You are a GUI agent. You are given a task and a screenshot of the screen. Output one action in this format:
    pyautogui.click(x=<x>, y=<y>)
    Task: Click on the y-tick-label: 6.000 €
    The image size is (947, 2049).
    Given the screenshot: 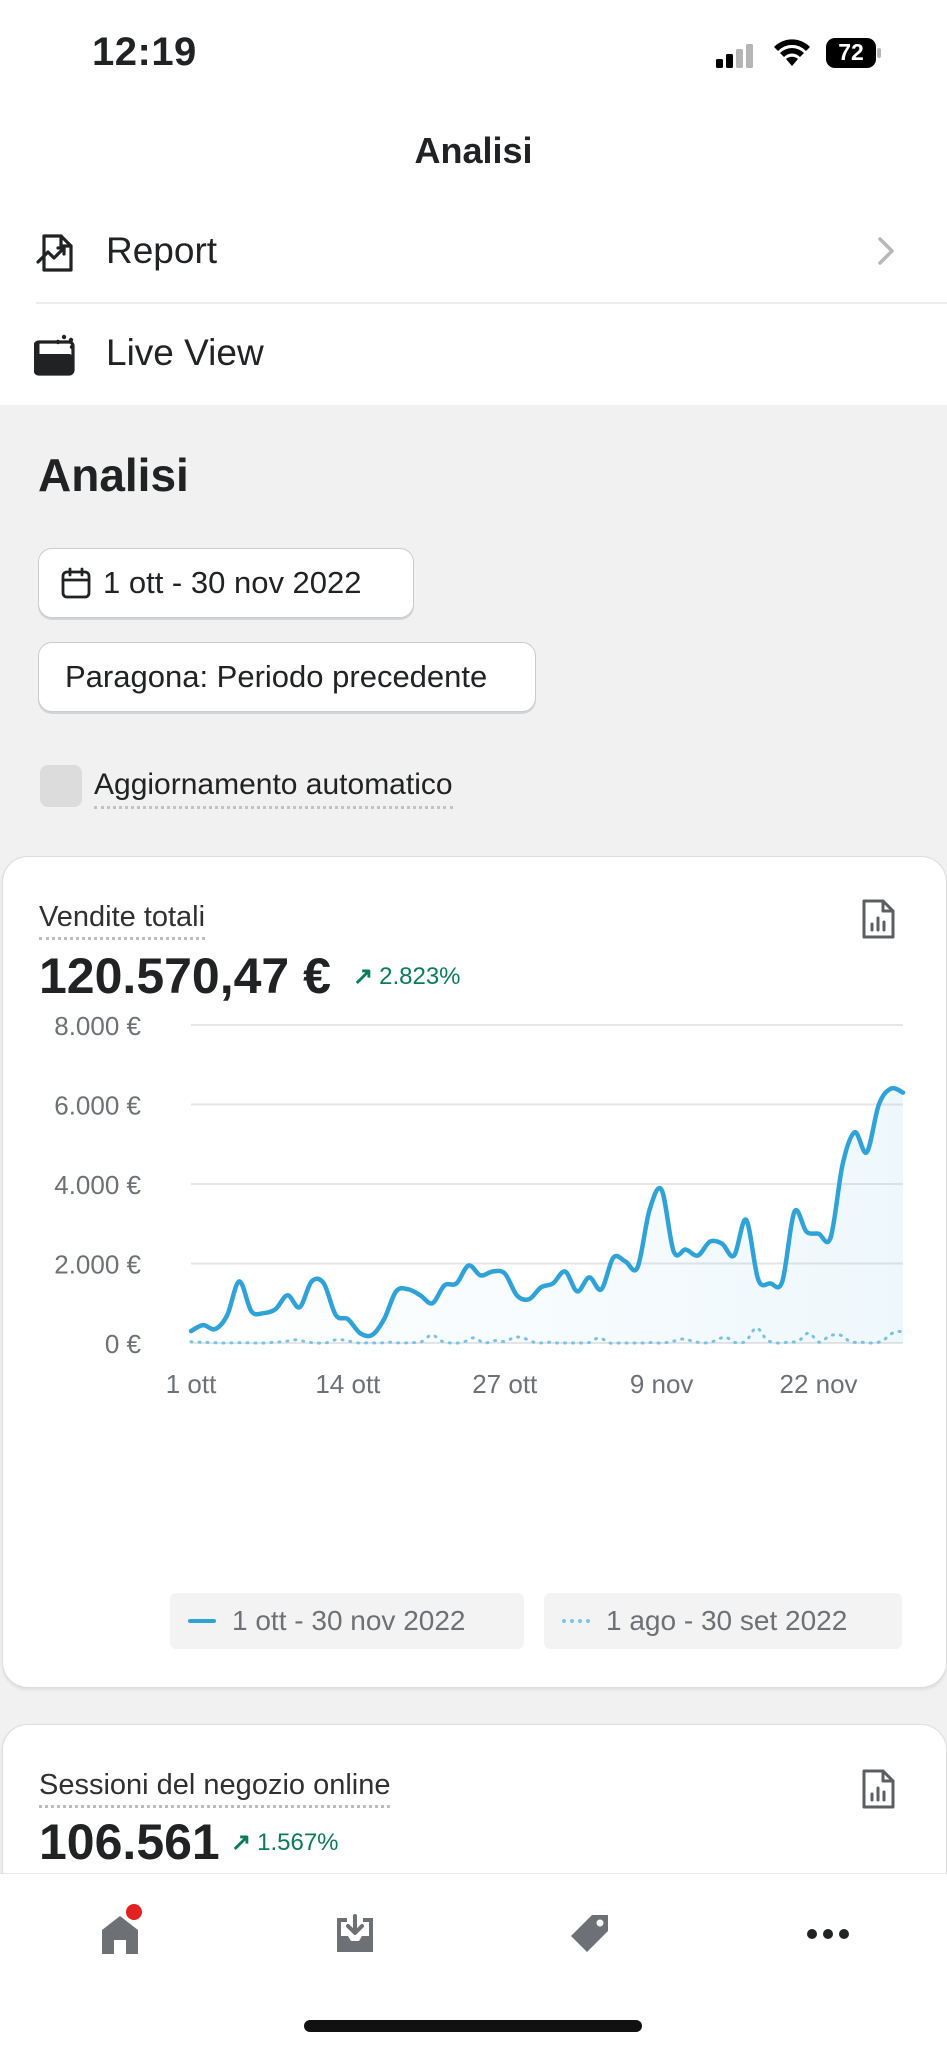 What is the action you would take?
    pyautogui.click(x=97, y=1106)
    